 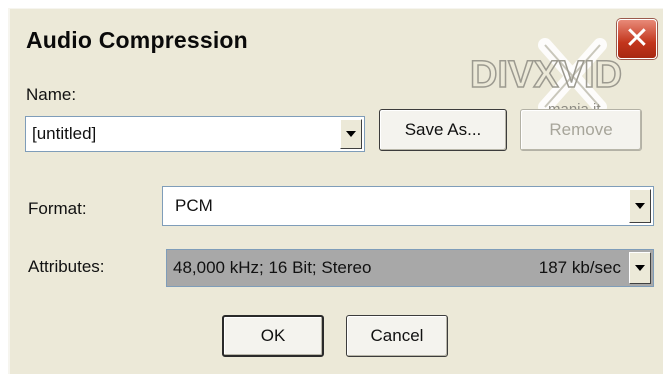 I want to click on title-bar: Audio Compression ✕, so click(x=336, y=37).